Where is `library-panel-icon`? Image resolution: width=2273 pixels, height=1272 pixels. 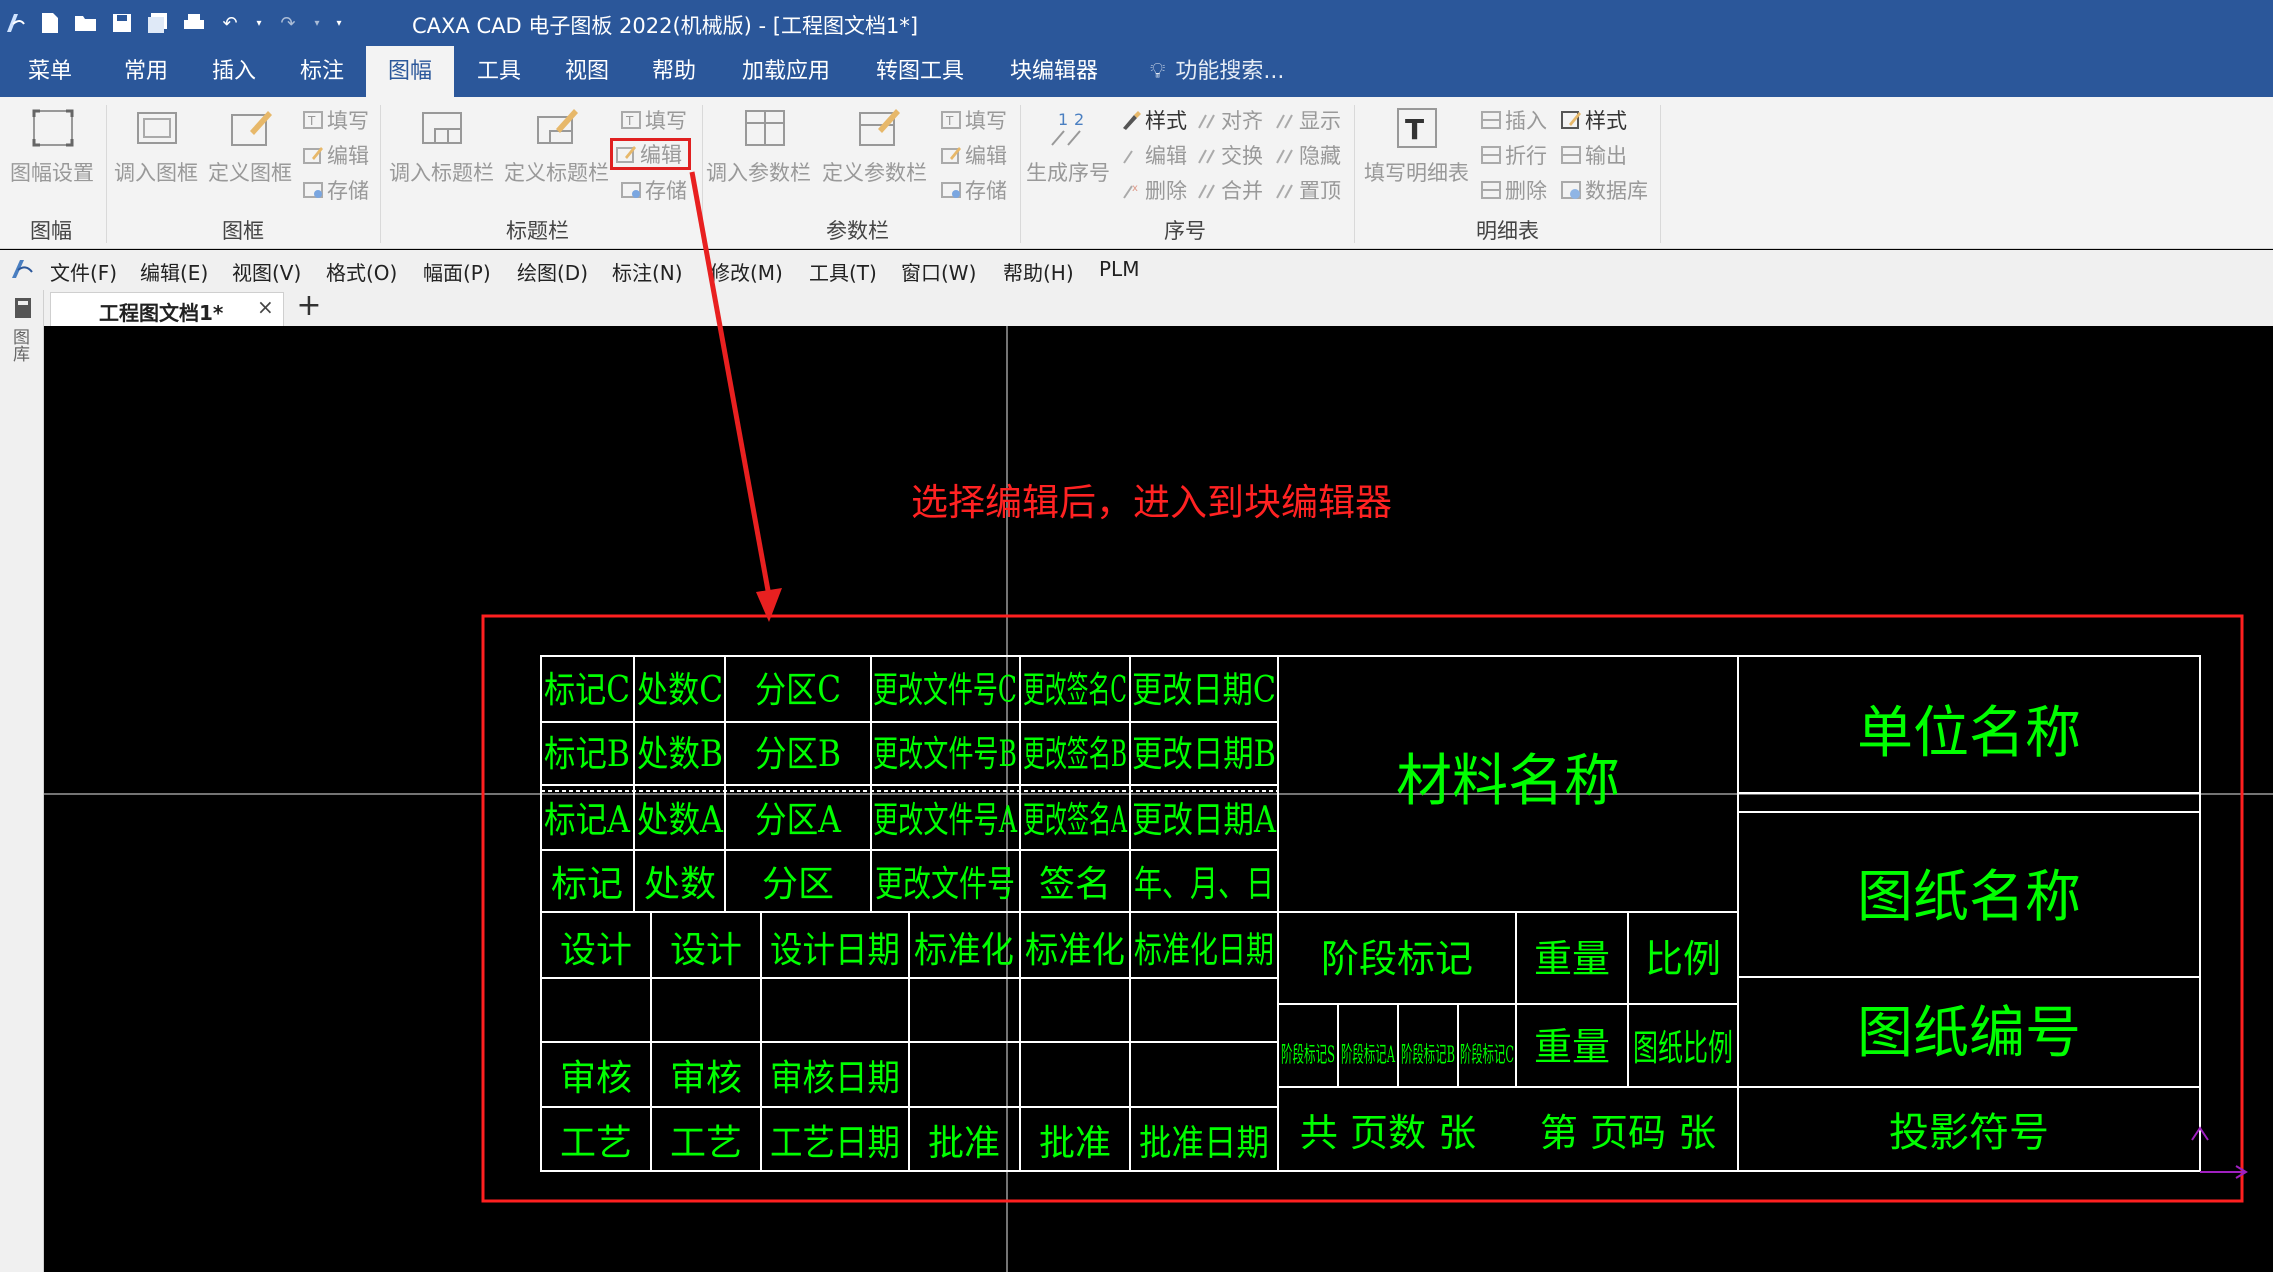
library-panel-icon is located at coordinates (23, 308).